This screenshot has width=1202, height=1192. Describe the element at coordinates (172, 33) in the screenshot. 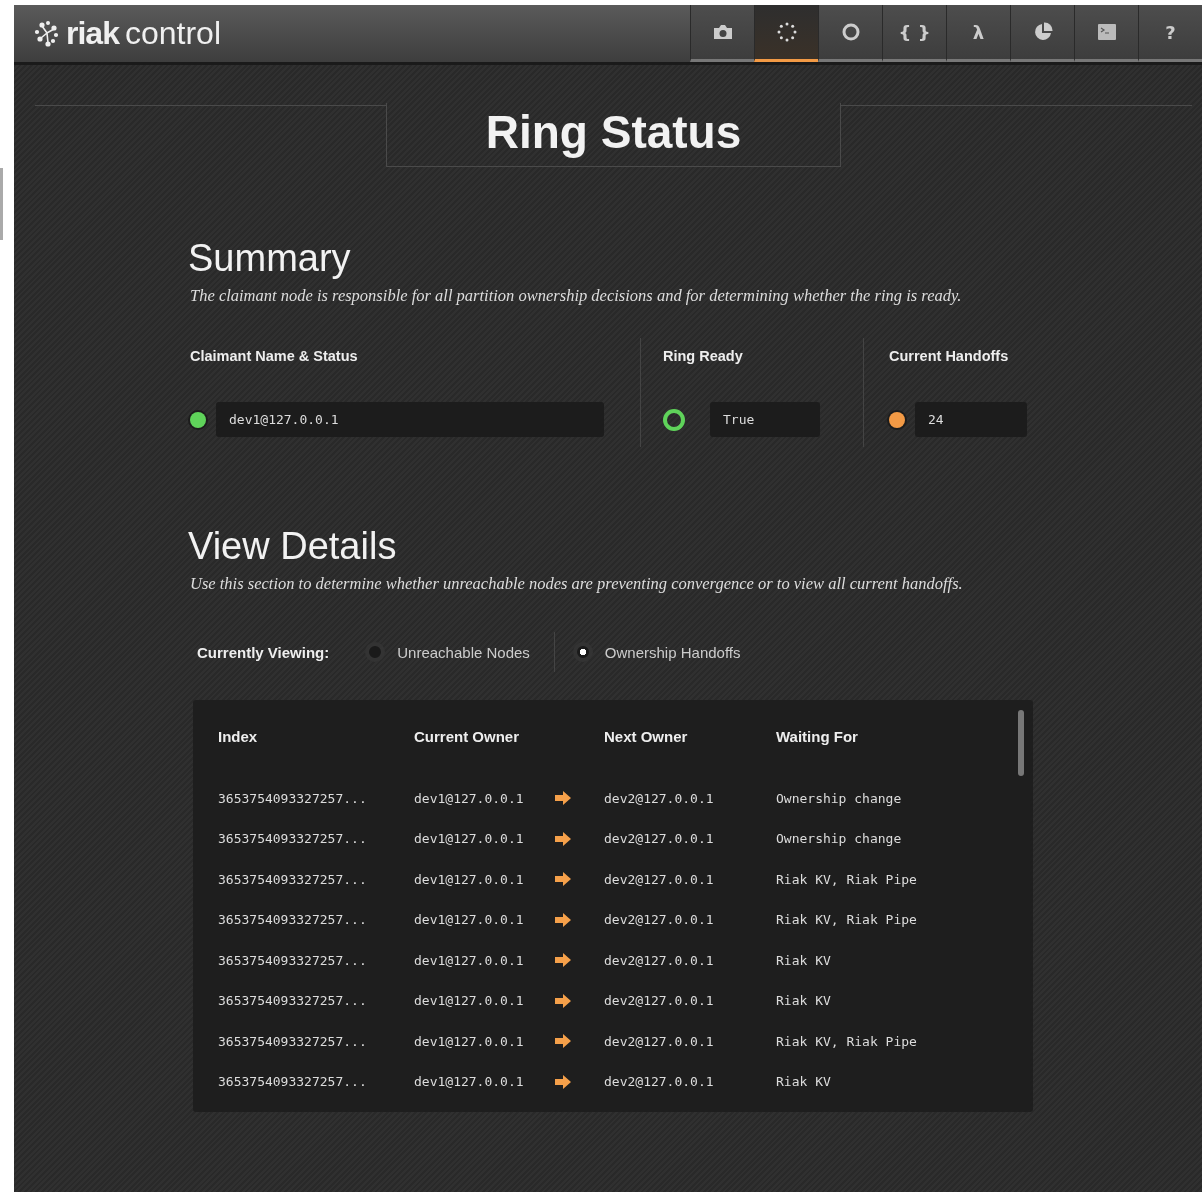

I see `logo-text: control` at that location.